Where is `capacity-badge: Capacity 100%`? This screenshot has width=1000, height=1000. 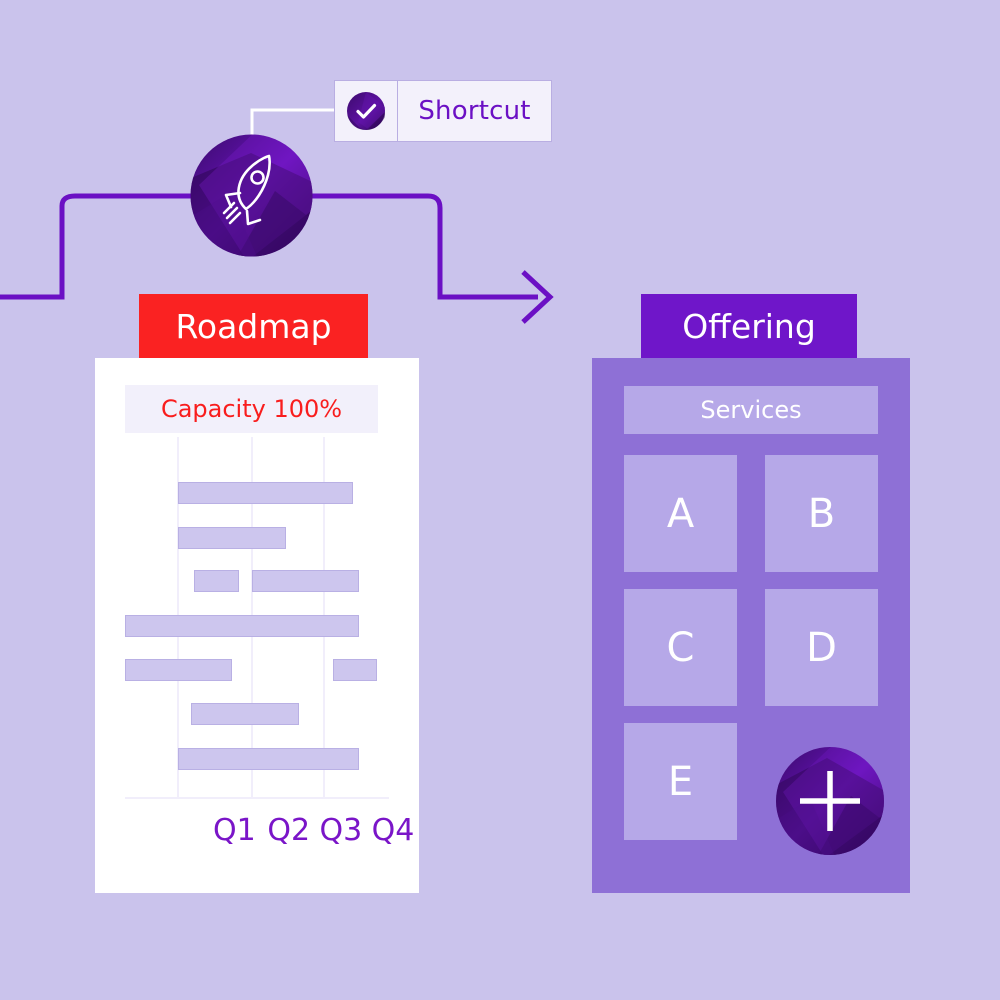 capacity-badge: Capacity 100% is located at coordinates (251, 409).